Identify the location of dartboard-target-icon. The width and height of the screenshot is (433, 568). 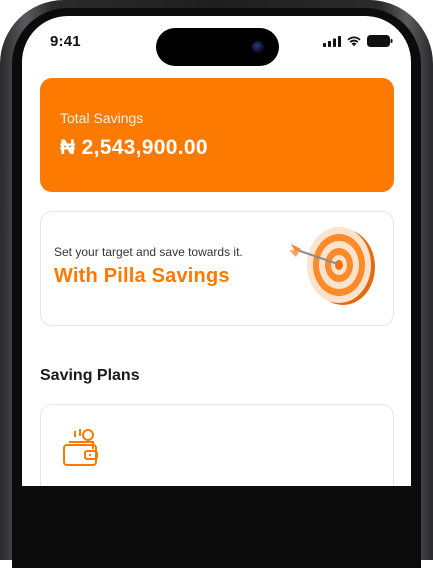
(332, 266).